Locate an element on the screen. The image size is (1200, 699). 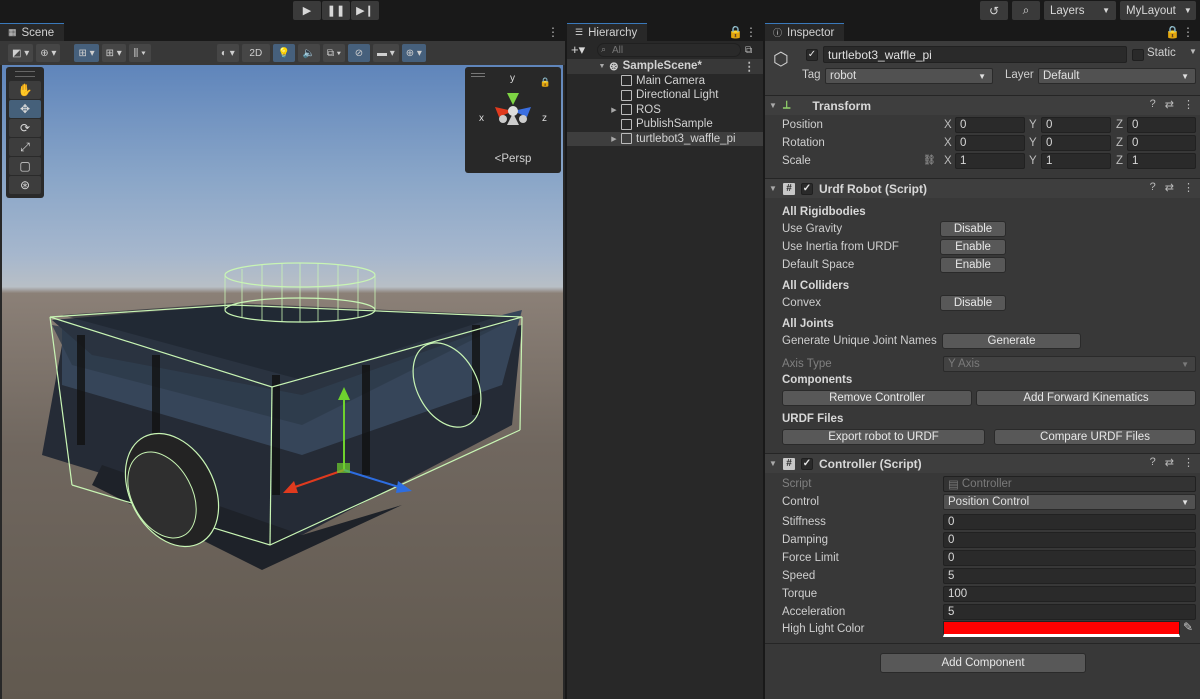
add-forward-kinematics-button: Add Forward Kinematics is located at coordinates (1086, 398).